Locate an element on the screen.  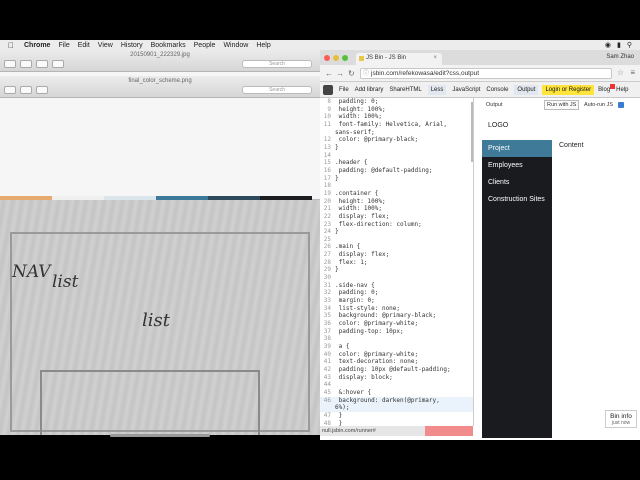
close-tab-icon: × is located at coordinates (435, 58).